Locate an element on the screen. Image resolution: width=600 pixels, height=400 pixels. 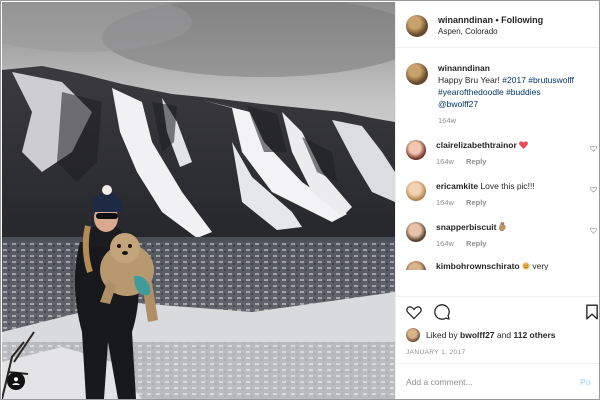
liked-by-prefix: Liked by is located at coordinates (442, 335).